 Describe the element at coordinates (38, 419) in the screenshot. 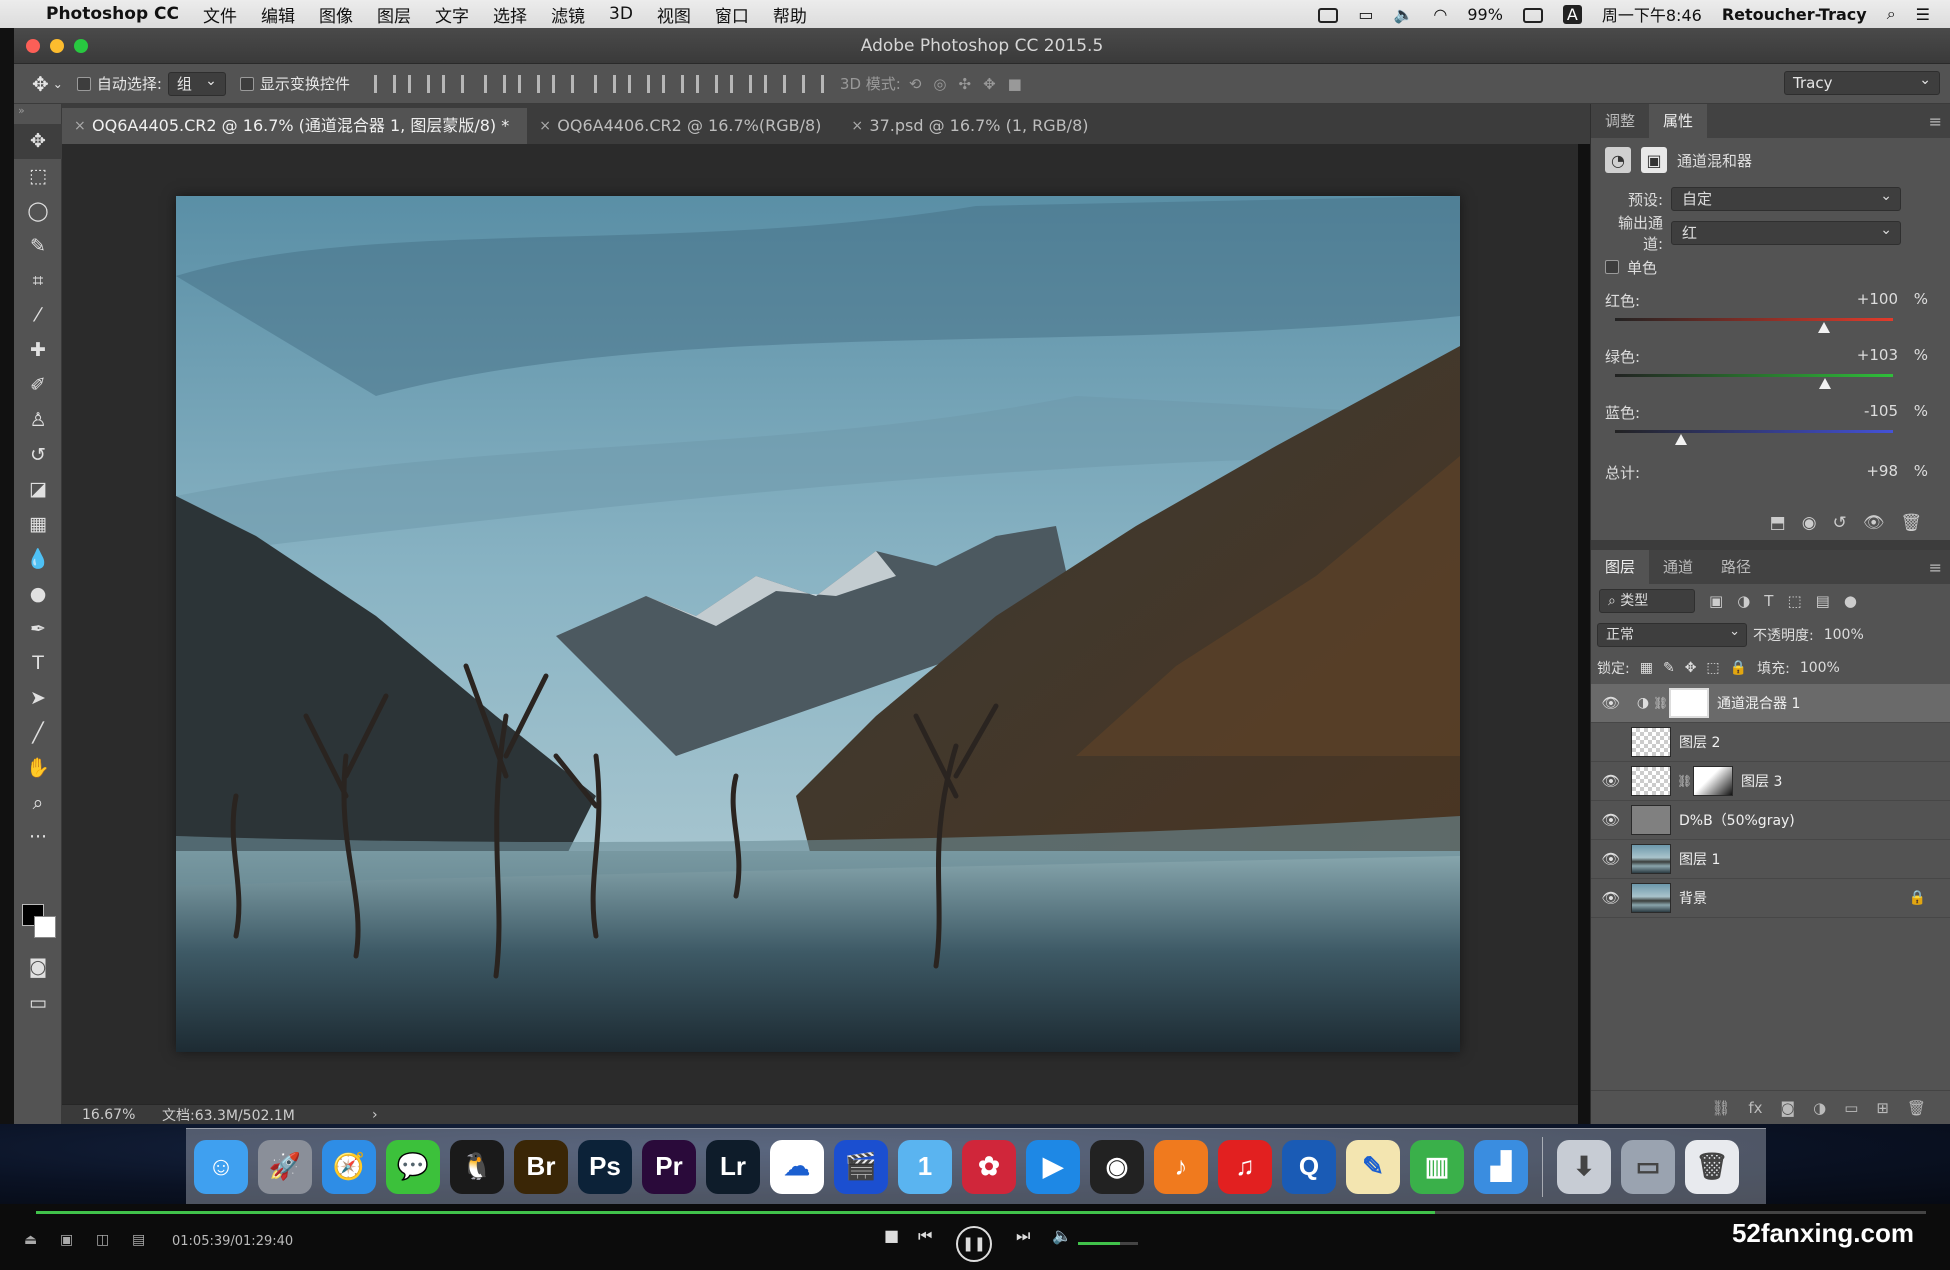

I see `clone-stamp-tool-icon: ♙` at that location.